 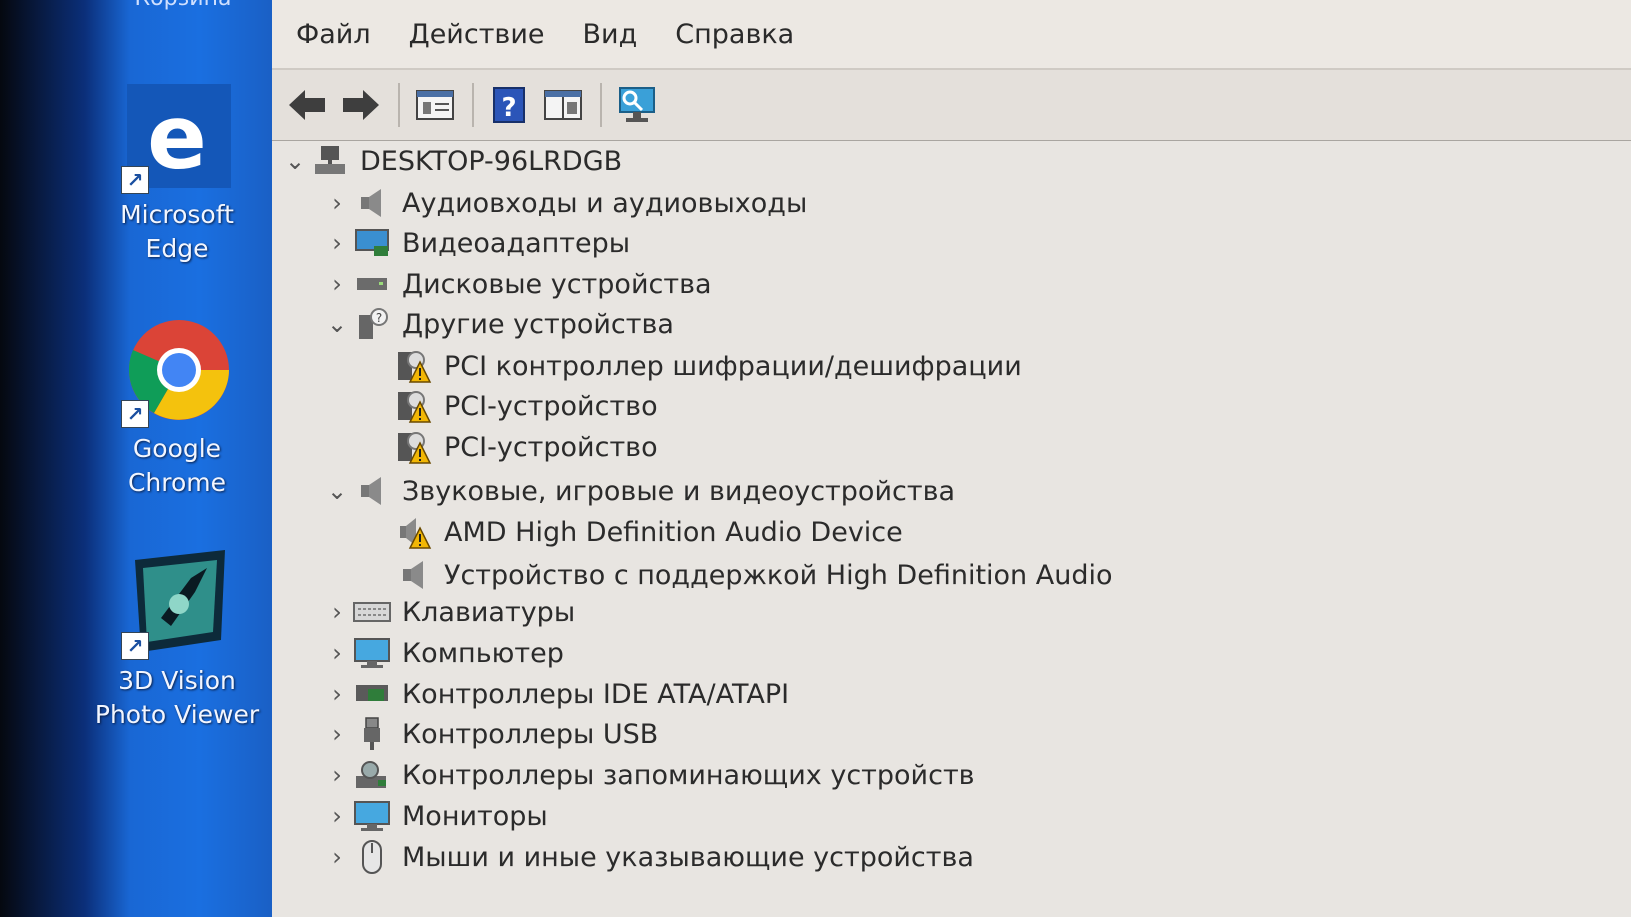 I want to click on tree-node-disk-drives: › Дисковые устройства, so click(x=517, y=284).